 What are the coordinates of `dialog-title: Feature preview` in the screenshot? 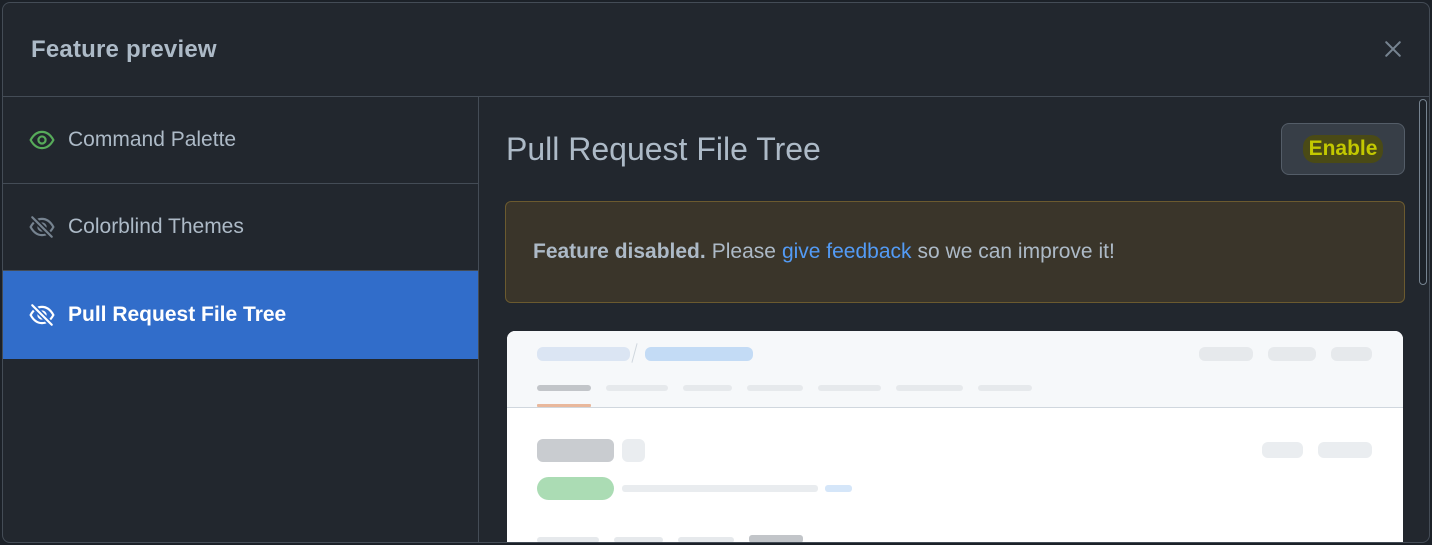 It's located at (124, 49).